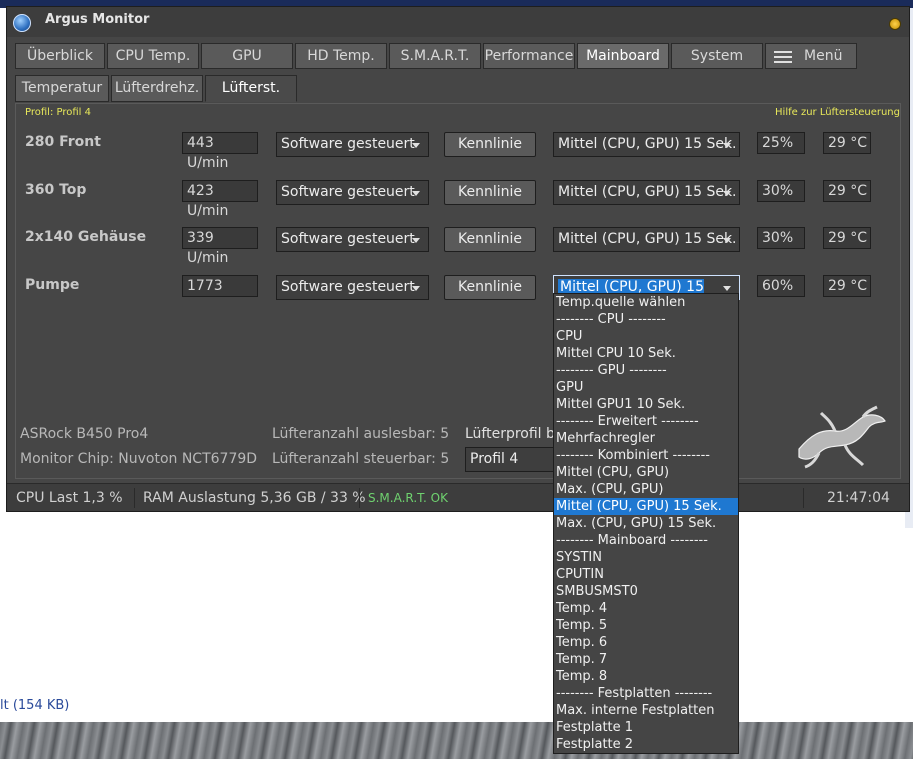 The width and height of the screenshot is (913, 759). I want to click on subtab-luftersteuerung: Lüfterst., so click(251, 88).